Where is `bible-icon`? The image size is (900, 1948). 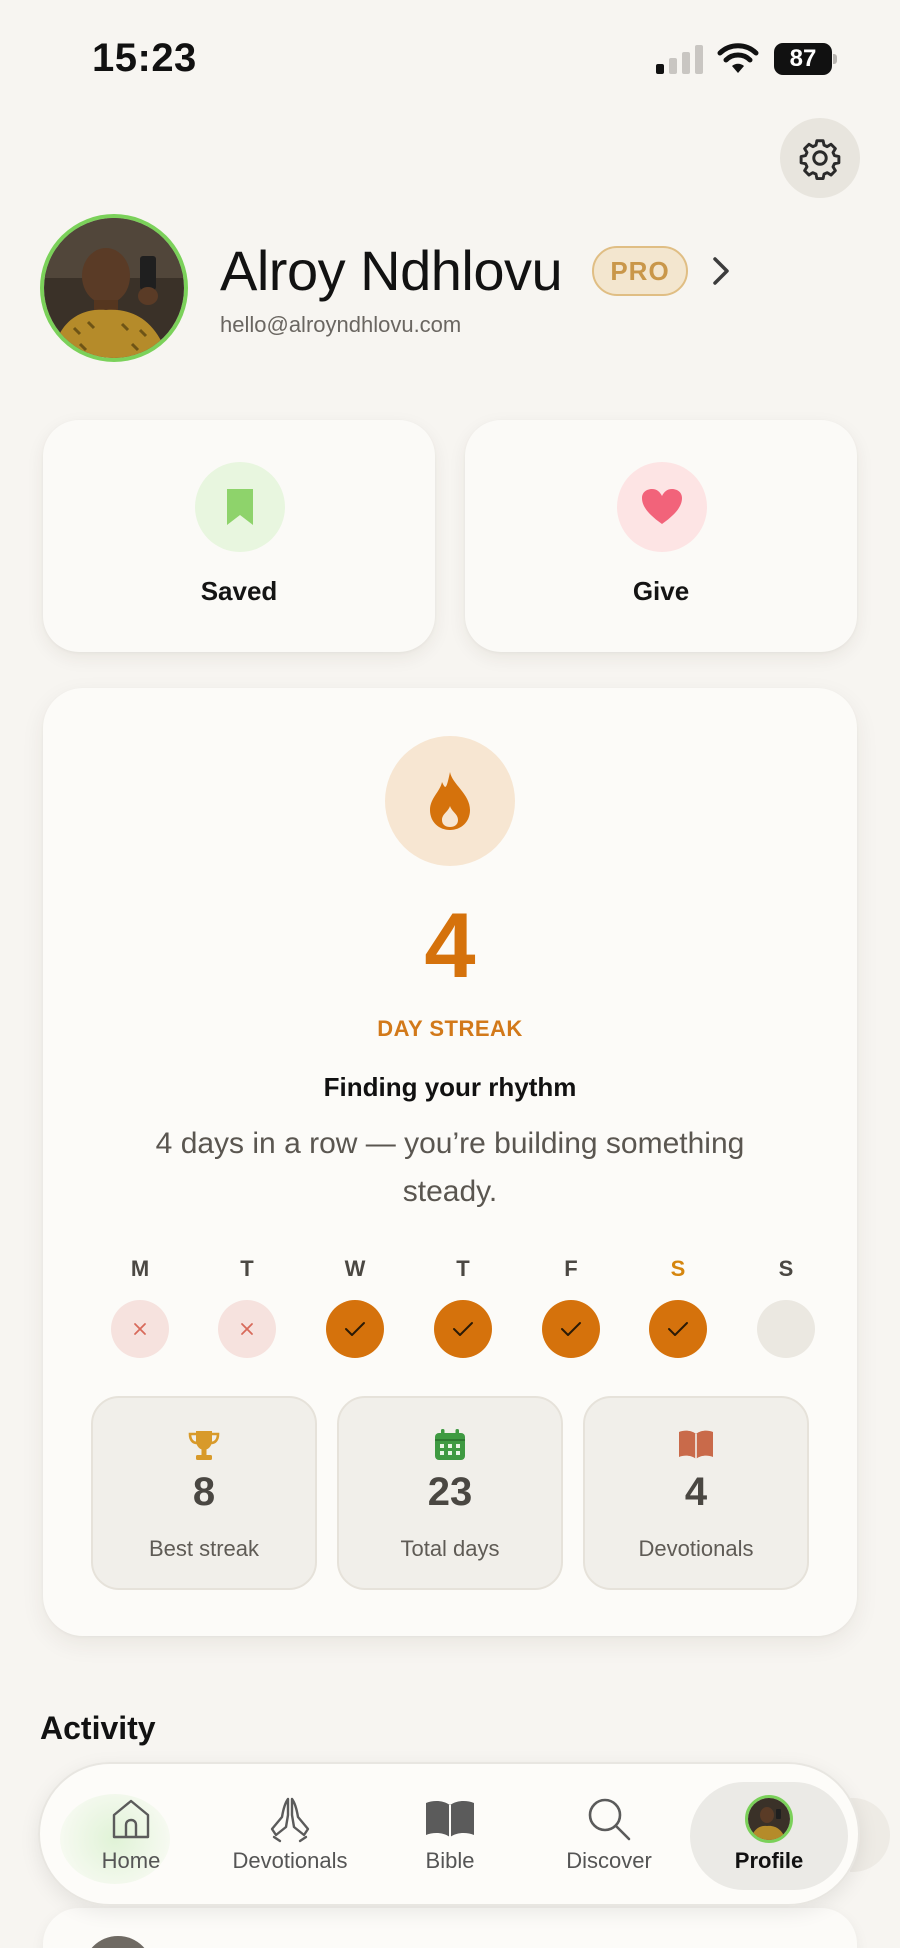 bible-icon is located at coordinates (450, 1818).